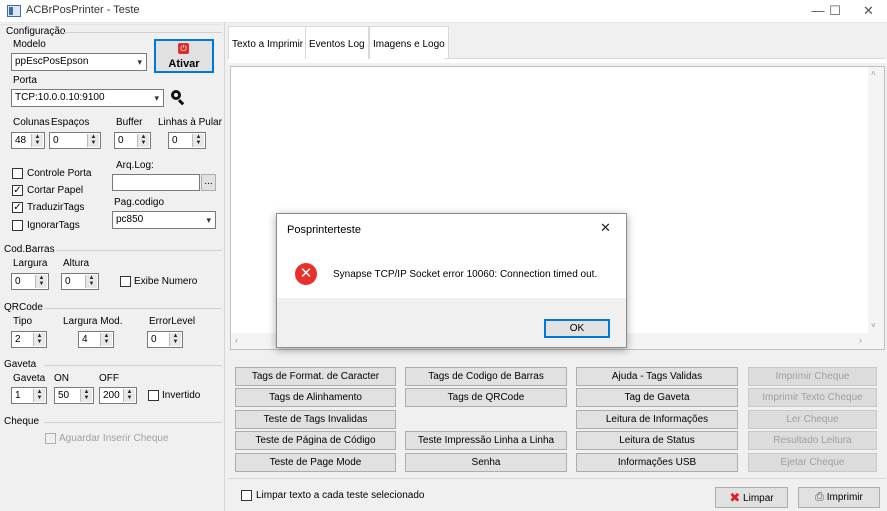 Image resolution: width=887 pixels, height=511 pixels. What do you see at coordinates (315, 419) in the screenshot?
I see `teste-tags-invalidas-button: Teste de Tags Invalidas` at bounding box center [315, 419].